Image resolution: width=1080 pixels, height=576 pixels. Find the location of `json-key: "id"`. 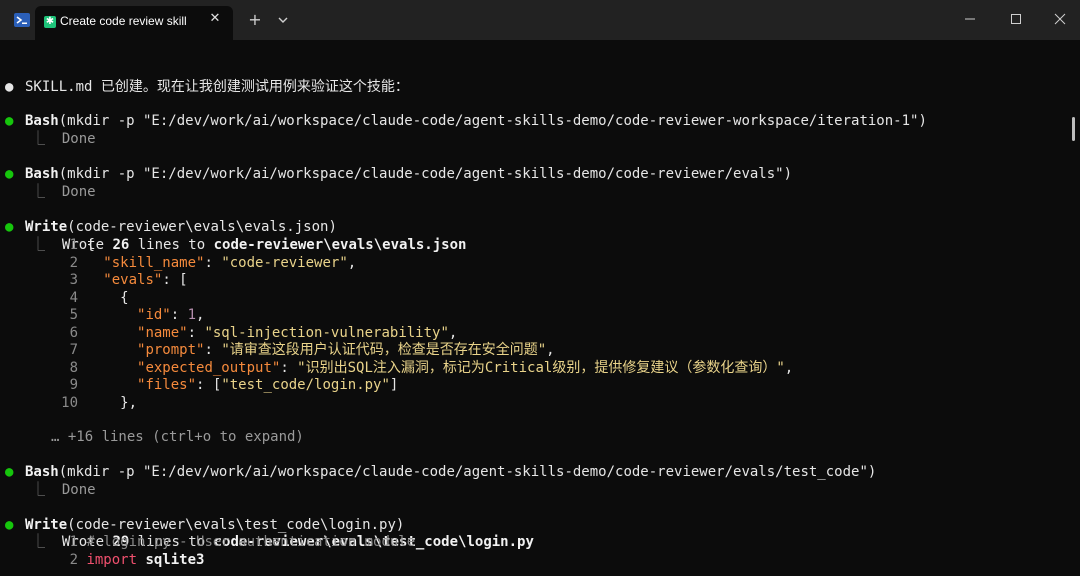

json-key: "id" is located at coordinates (154, 315).